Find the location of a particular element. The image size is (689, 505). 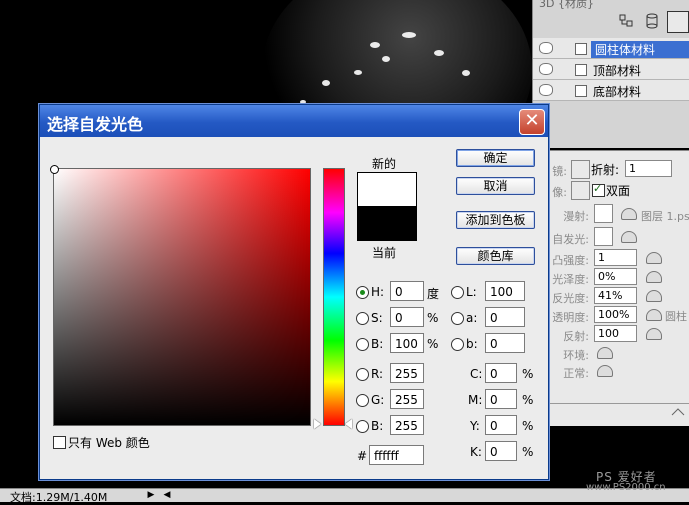

cyan-label: C: is located at coordinates (476, 374).